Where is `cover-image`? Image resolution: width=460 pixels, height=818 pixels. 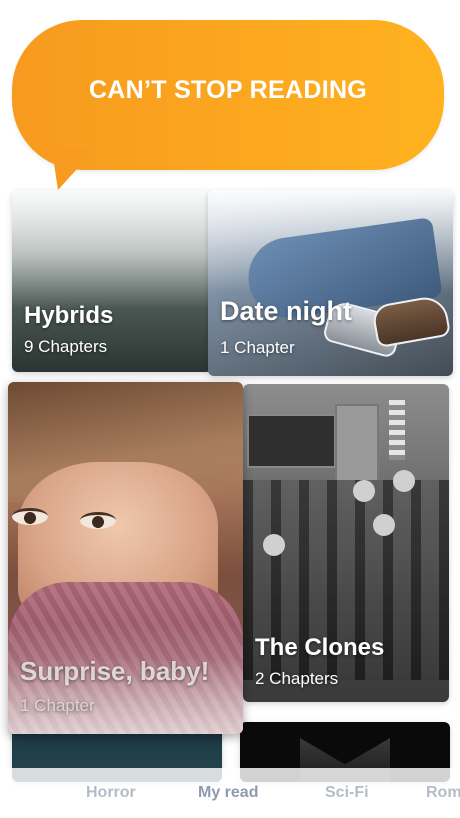 cover-image is located at coordinates (291, 441).